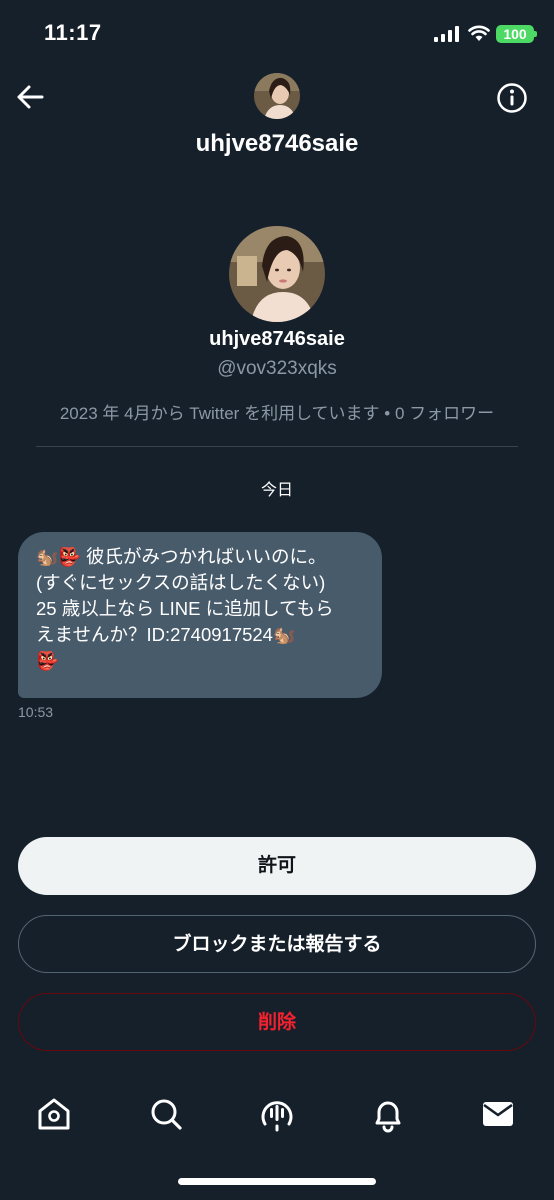 Image resolution: width=554 pixels, height=1200 pixels. I want to click on home-indicator, so click(277, 1181).